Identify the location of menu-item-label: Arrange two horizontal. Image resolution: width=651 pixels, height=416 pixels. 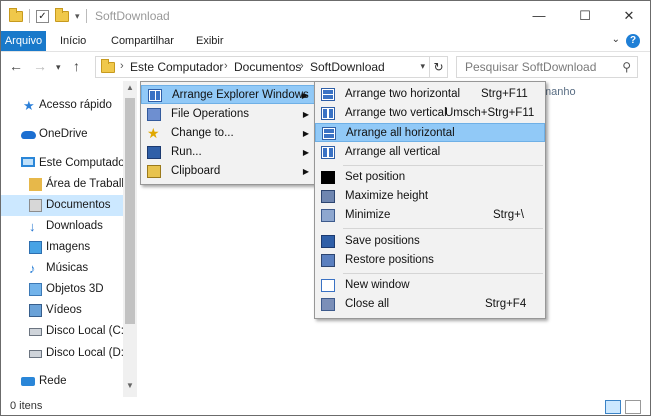
(403, 94).